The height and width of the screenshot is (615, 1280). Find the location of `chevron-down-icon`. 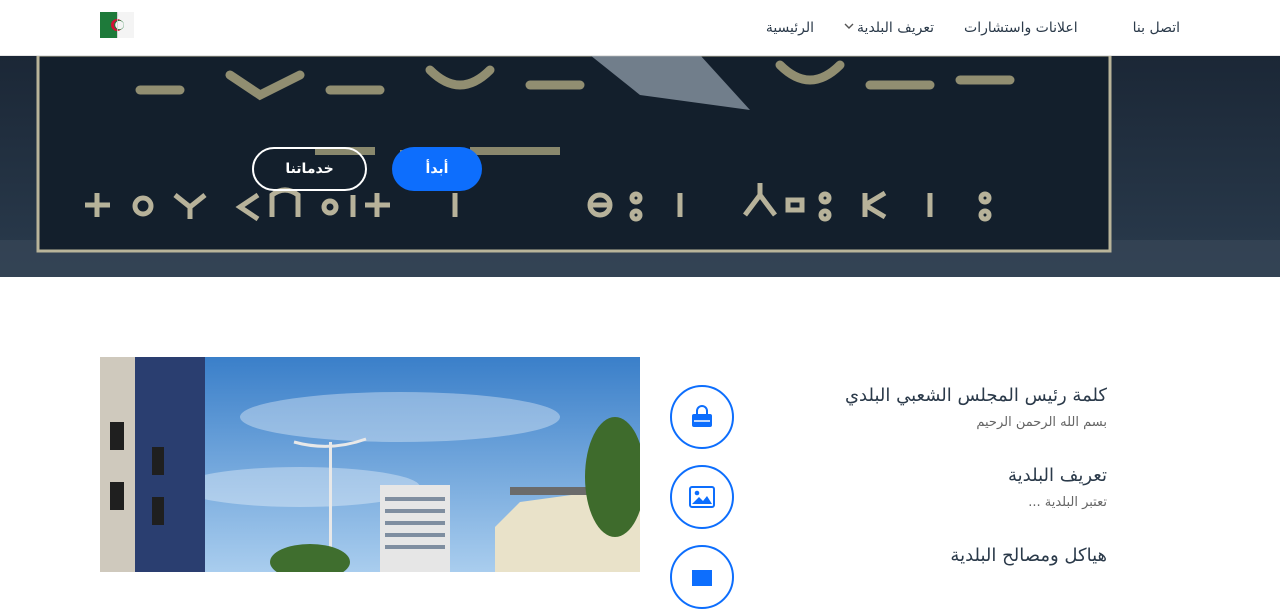

chevron-down-icon is located at coordinates (849, 27).